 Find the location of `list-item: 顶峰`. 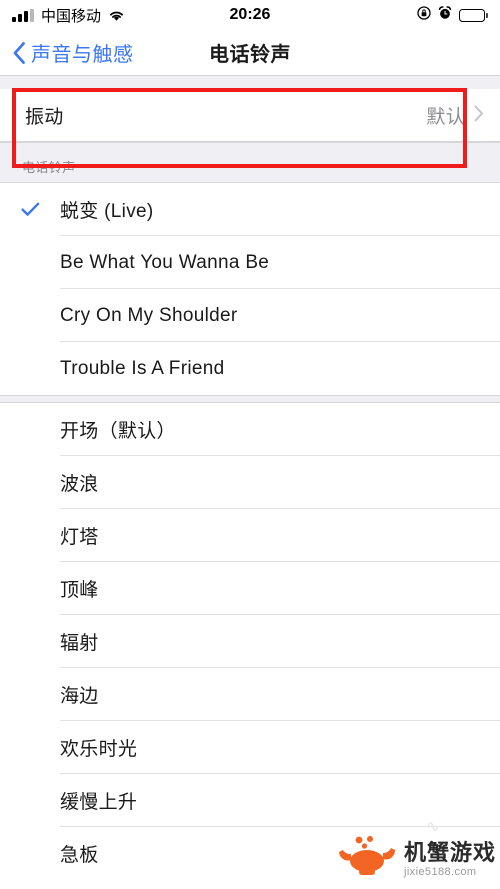

list-item: 顶峰 is located at coordinates (250, 588).